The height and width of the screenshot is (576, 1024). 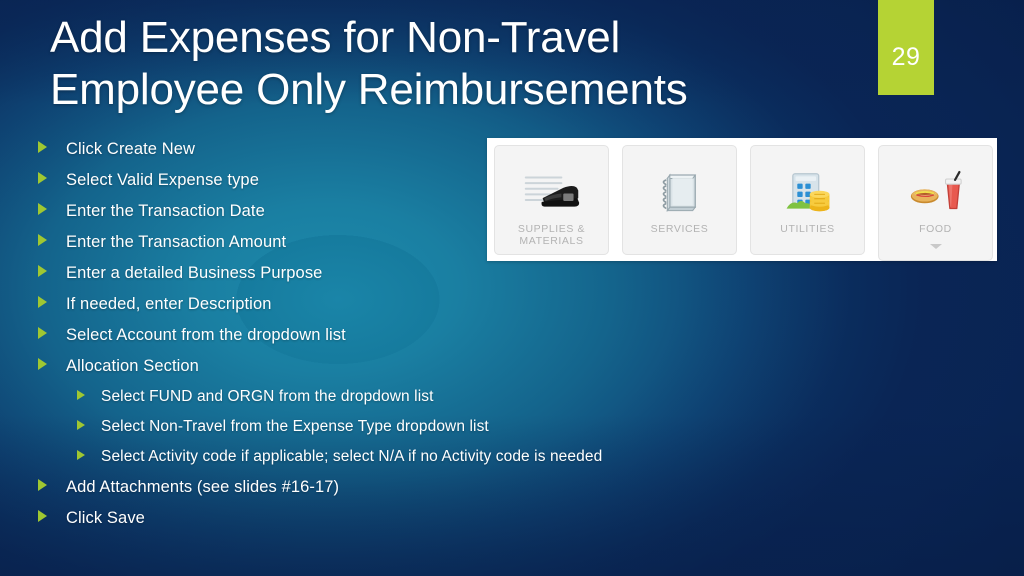 What do you see at coordinates (203, 487) in the screenshot?
I see `bullet-text: Add Attachments (see slides #16-17)` at bounding box center [203, 487].